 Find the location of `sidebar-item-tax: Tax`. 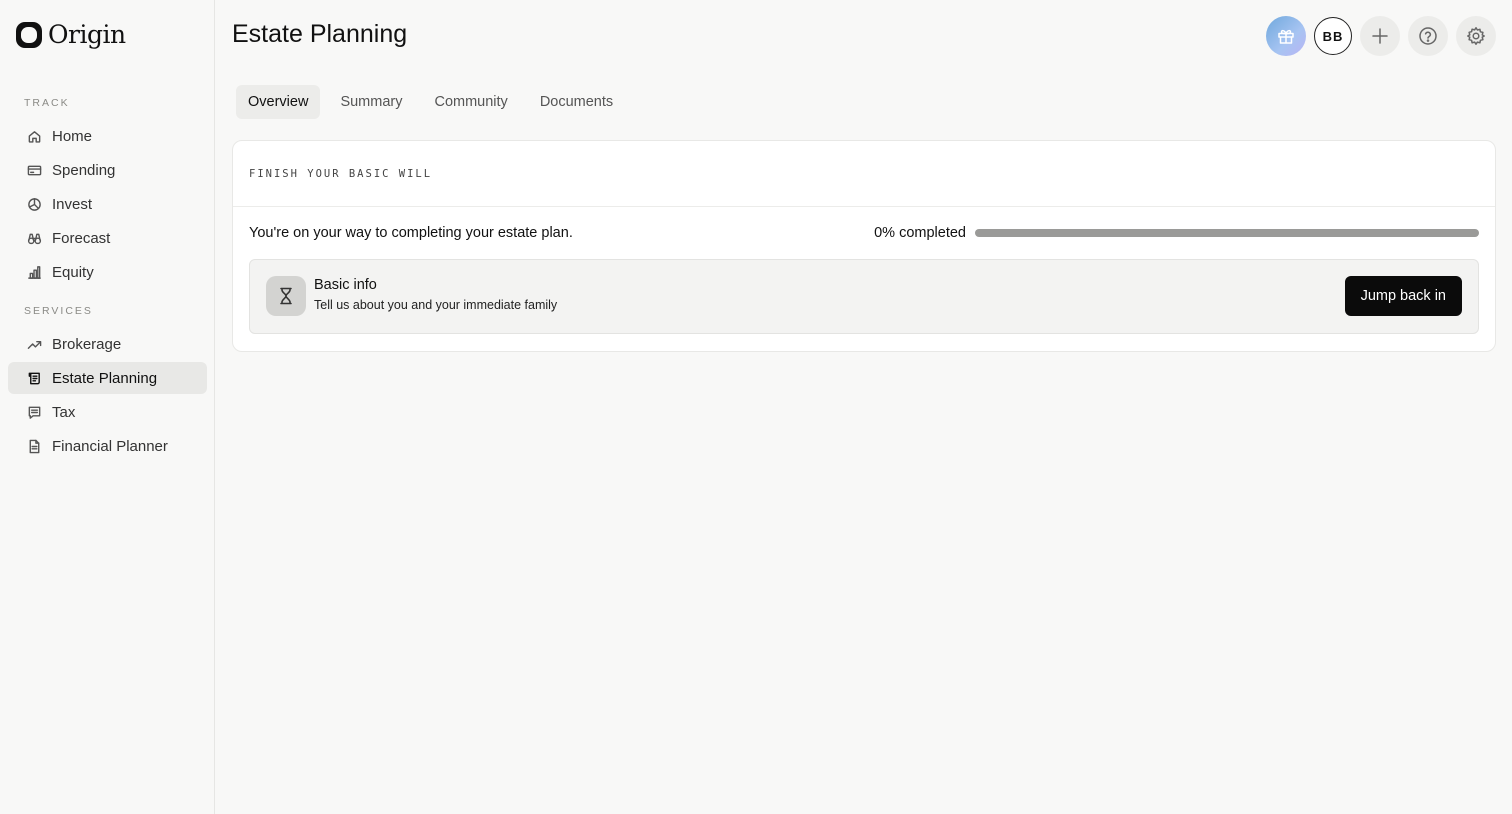

sidebar-item-tax: Tax is located at coordinates (107, 412).